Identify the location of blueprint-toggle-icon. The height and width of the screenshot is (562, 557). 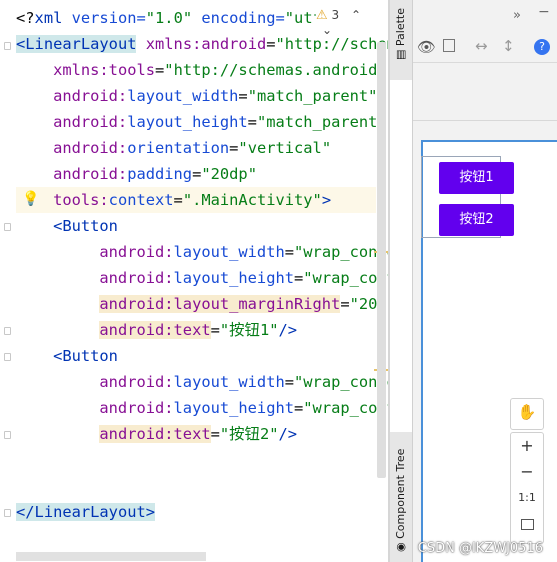
(449, 45).